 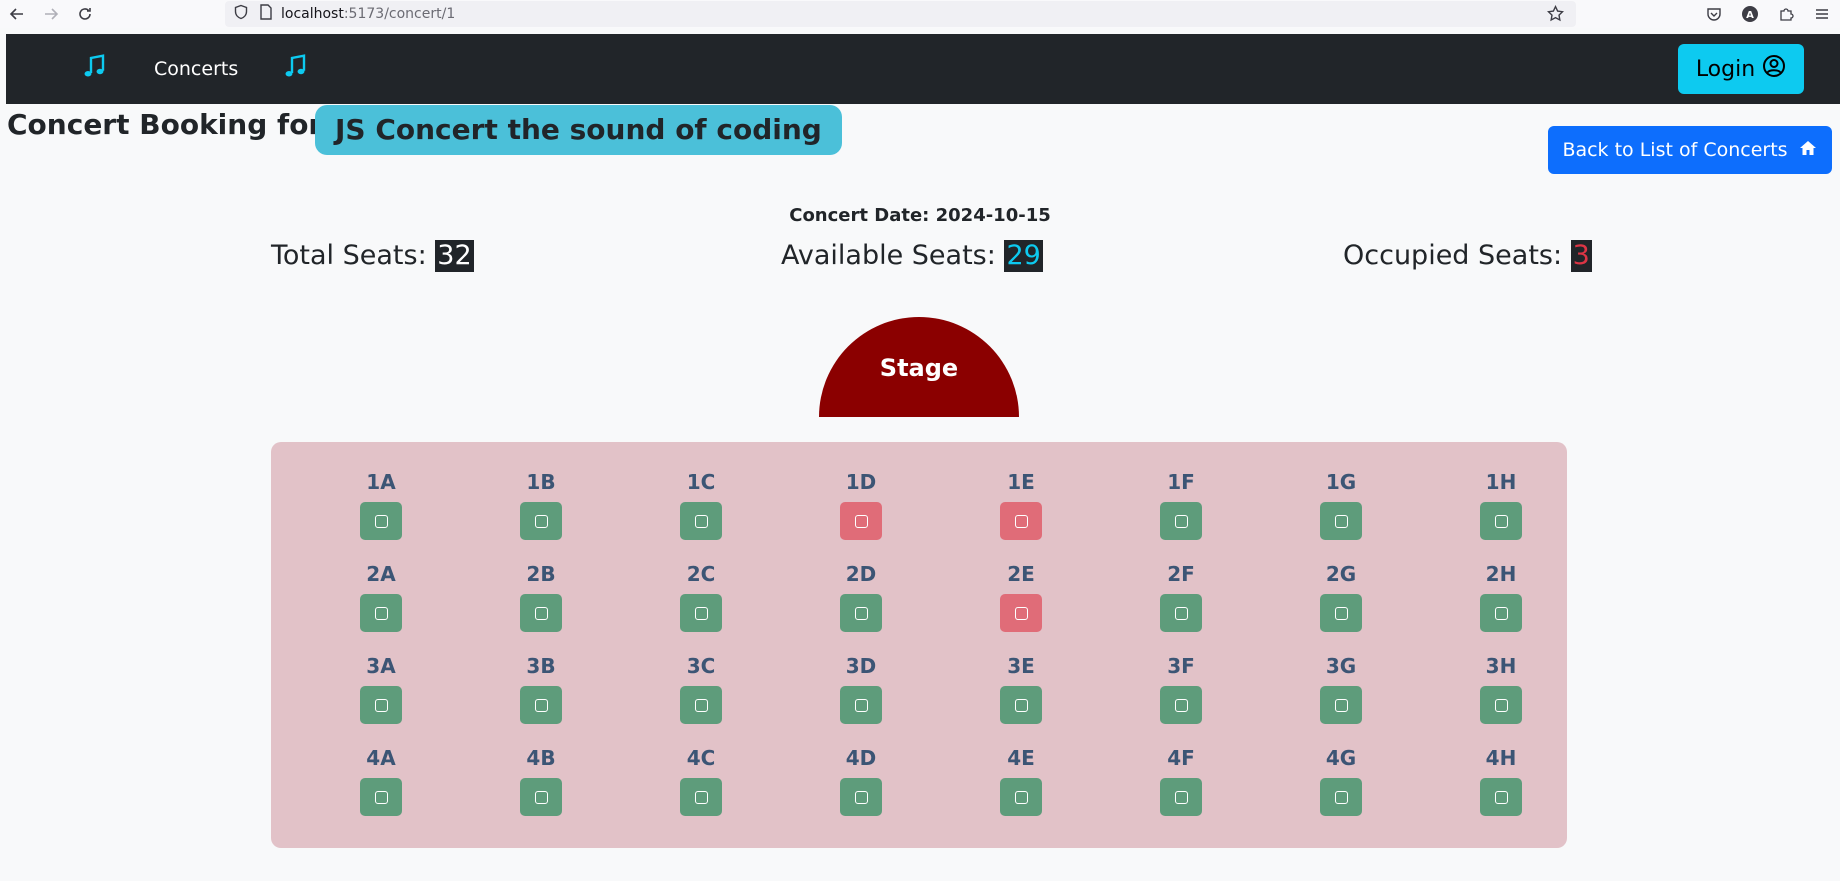 What do you see at coordinates (1725, 69) in the screenshot?
I see `login-label: Login` at bounding box center [1725, 69].